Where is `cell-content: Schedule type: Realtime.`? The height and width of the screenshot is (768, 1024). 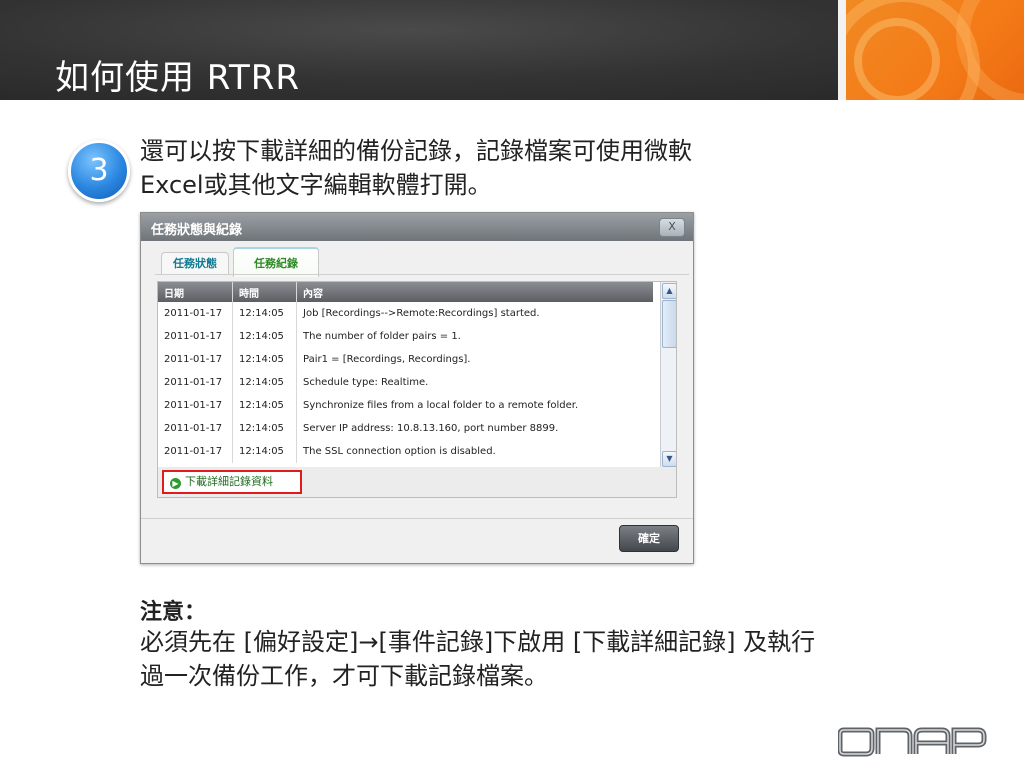 cell-content: Schedule type: Realtime. is located at coordinates (366, 382).